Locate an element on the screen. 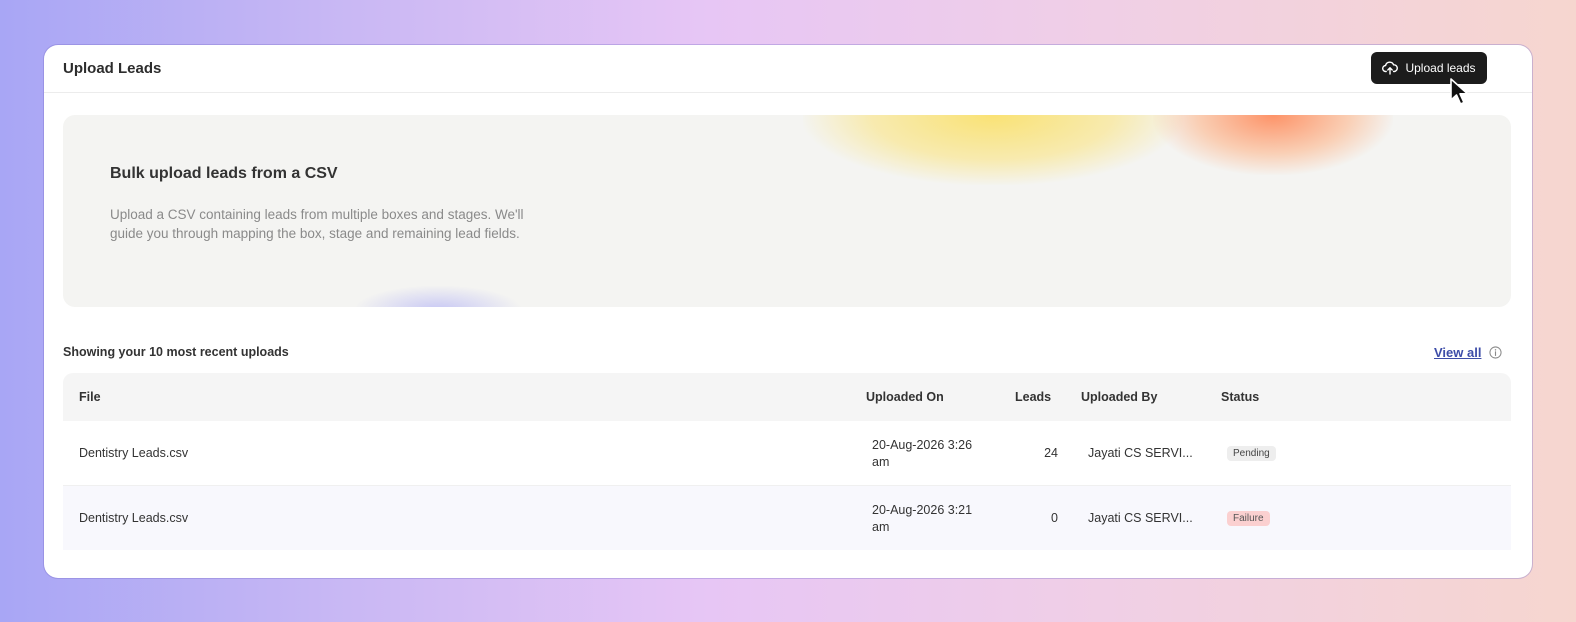 Image resolution: width=1576 pixels, height=622 pixels. column-header-file: File is located at coordinates (90, 397).